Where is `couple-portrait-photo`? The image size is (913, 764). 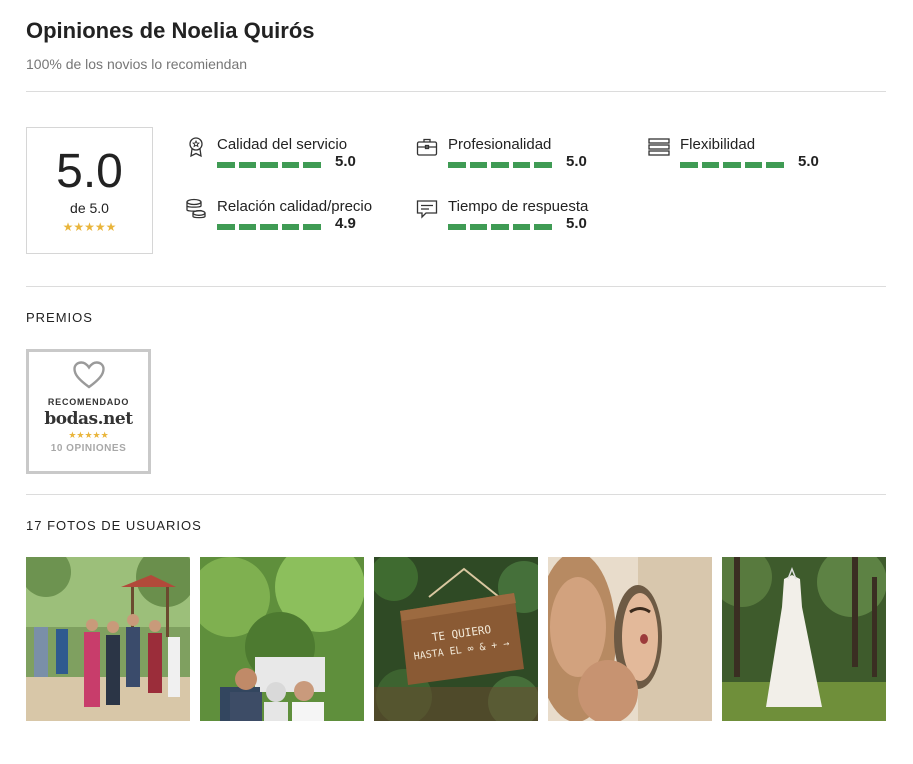 couple-portrait-photo is located at coordinates (282, 639).